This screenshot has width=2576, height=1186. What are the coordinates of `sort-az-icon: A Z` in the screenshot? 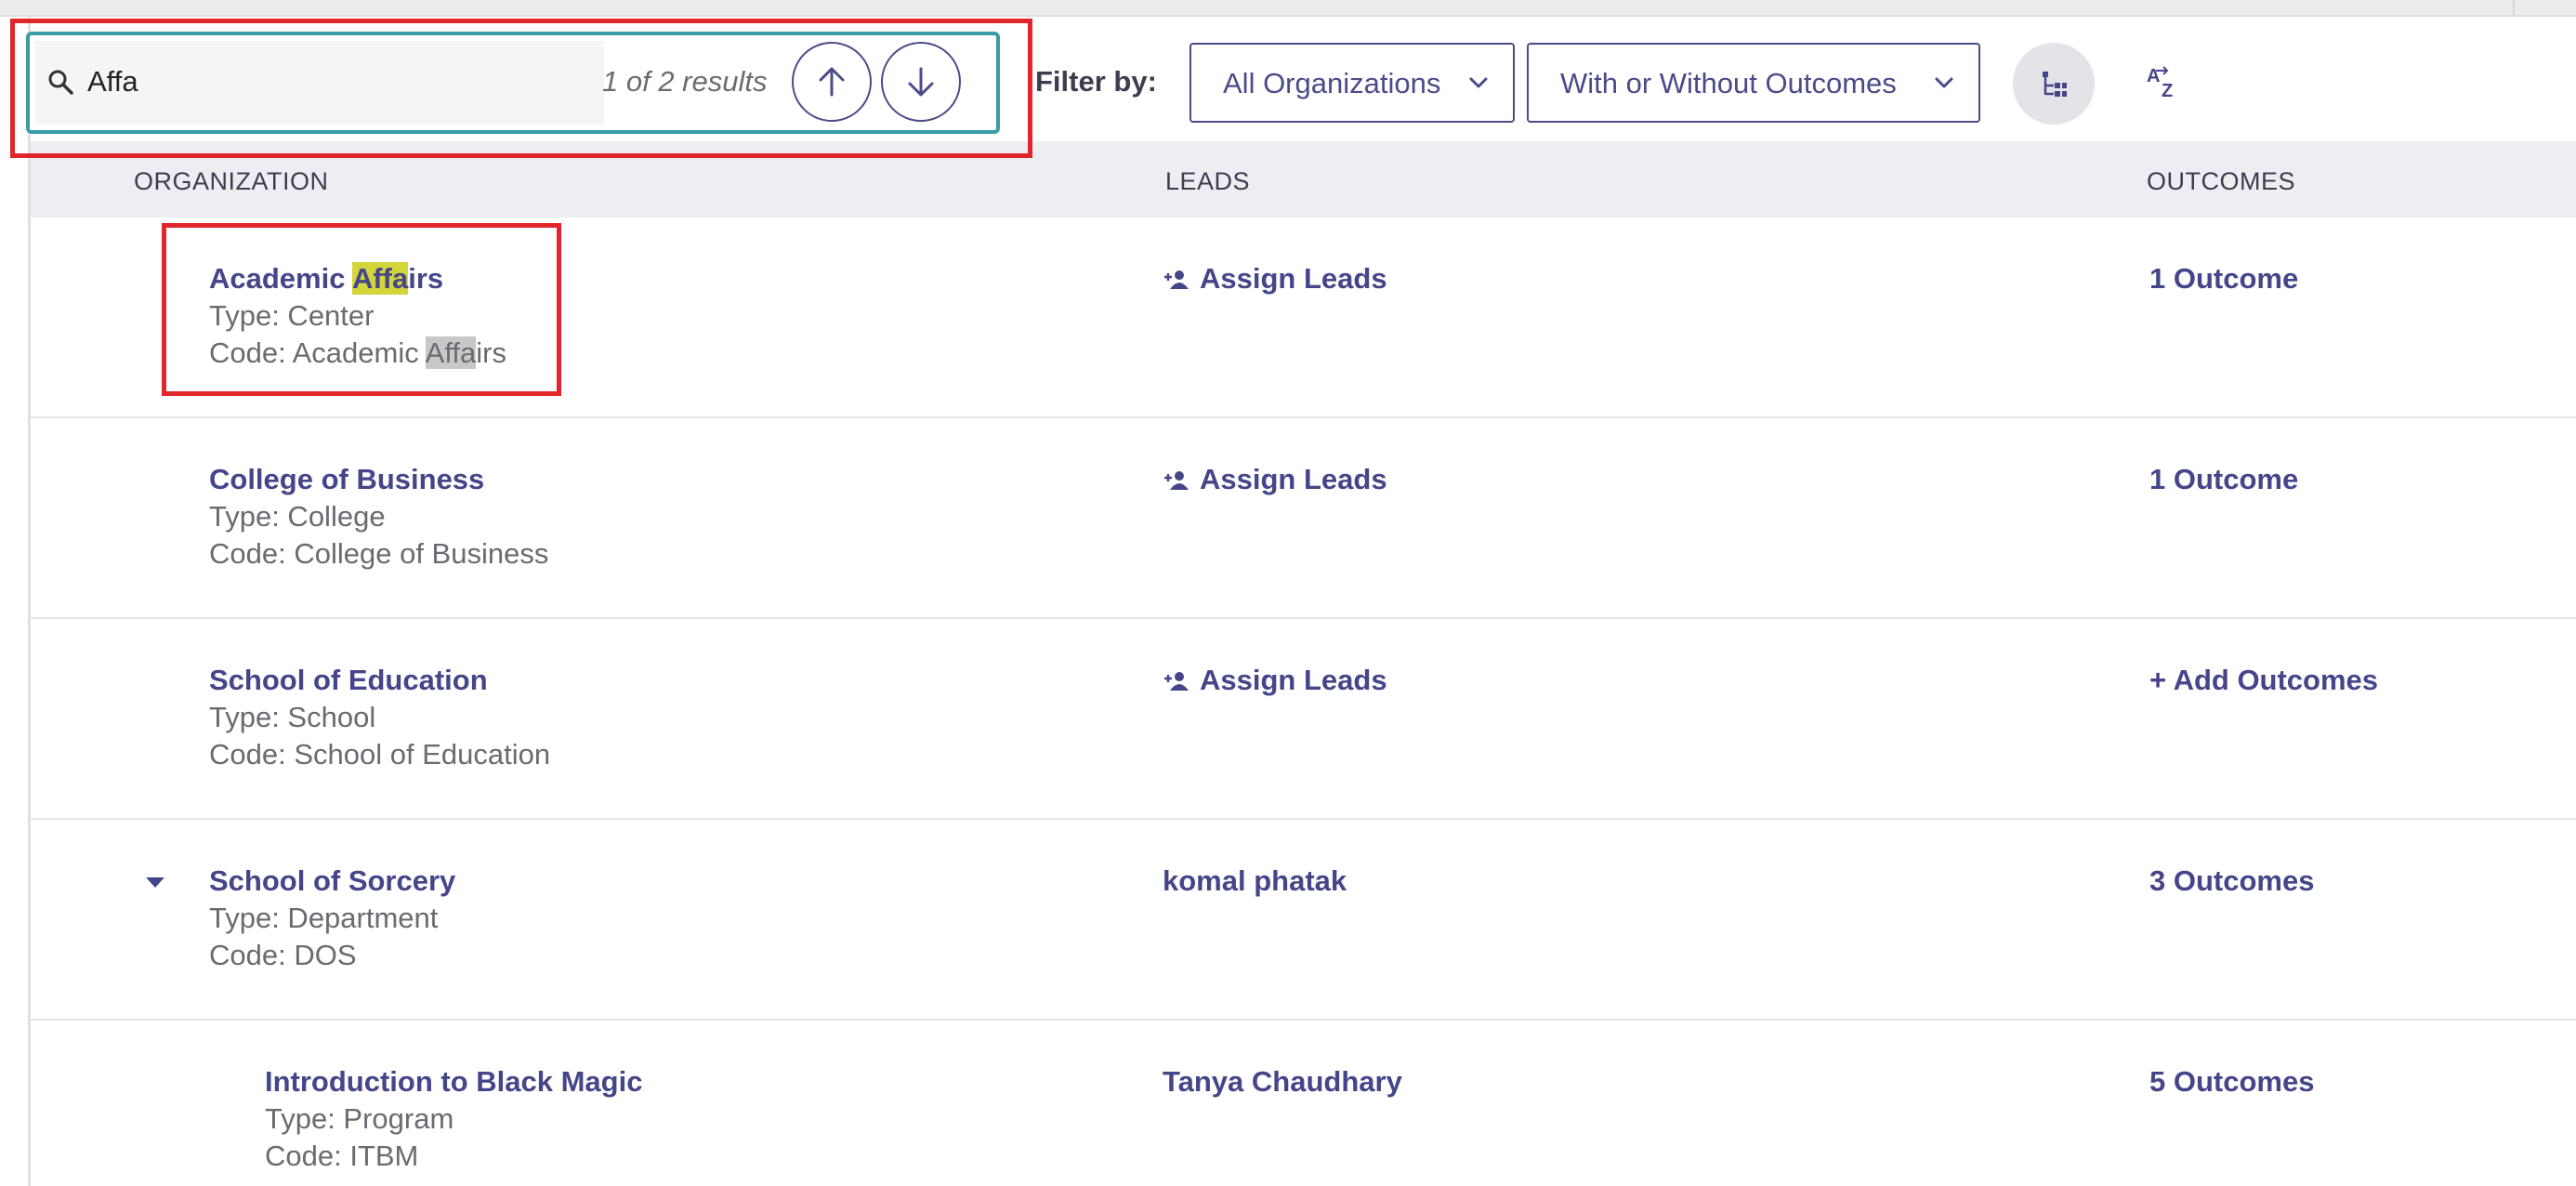 It's located at (2165, 83).